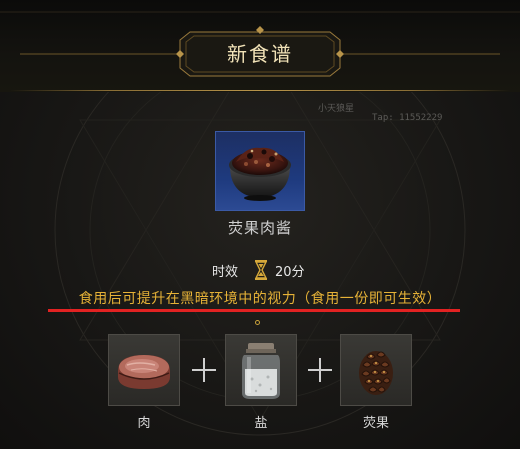 The image size is (520, 449). Describe the element at coordinates (376, 373) in the screenshot. I see `glowfruit-pinecone-icon` at that location.